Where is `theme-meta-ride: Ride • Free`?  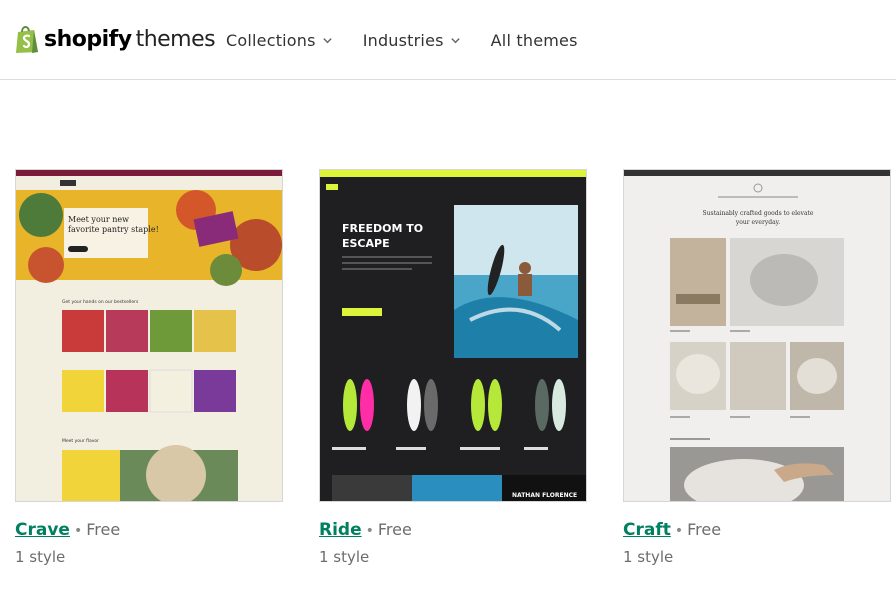
theme-meta-ride: Ride • Free is located at coordinates (453, 530).